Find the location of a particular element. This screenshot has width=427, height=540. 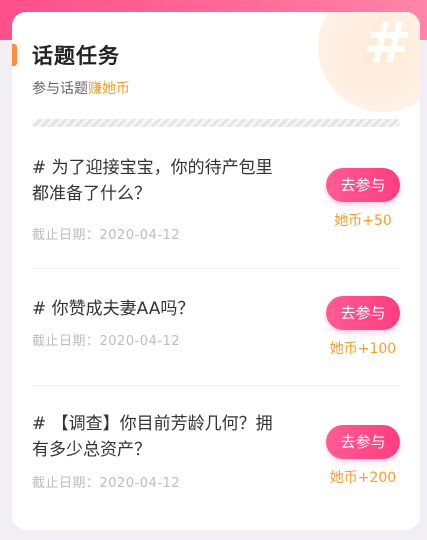

topic-title-line: 有多少总资产？ is located at coordinates (91, 450).